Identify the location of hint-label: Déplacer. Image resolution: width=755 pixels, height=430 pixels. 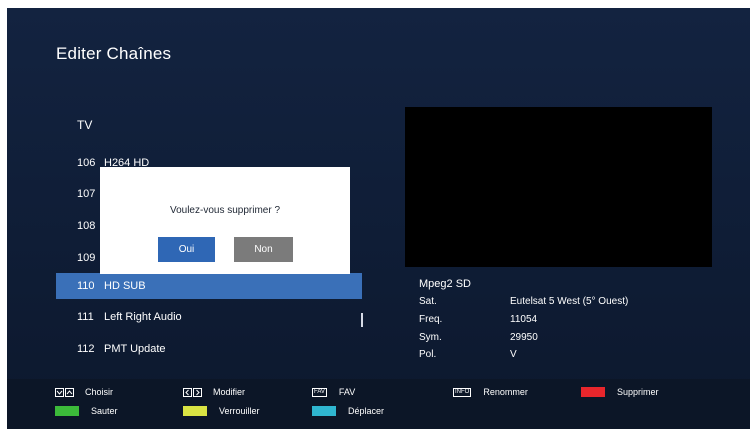
(366, 411).